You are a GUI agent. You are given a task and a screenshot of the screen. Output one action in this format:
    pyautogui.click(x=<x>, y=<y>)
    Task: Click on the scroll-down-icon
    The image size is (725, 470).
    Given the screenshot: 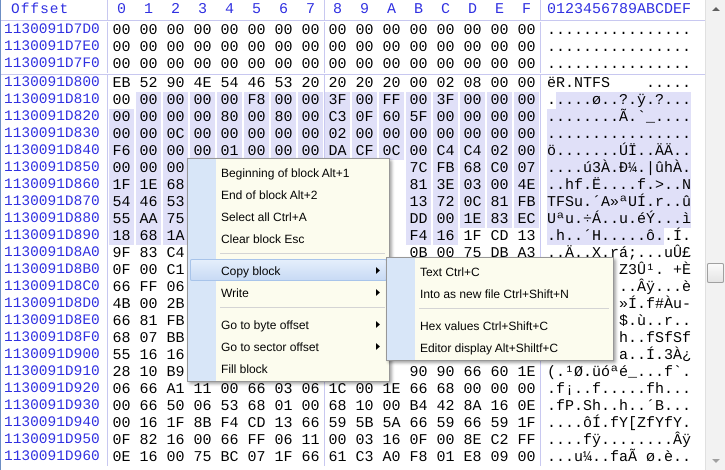 What is the action you would take?
    pyautogui.click(x=716, y=461)
    